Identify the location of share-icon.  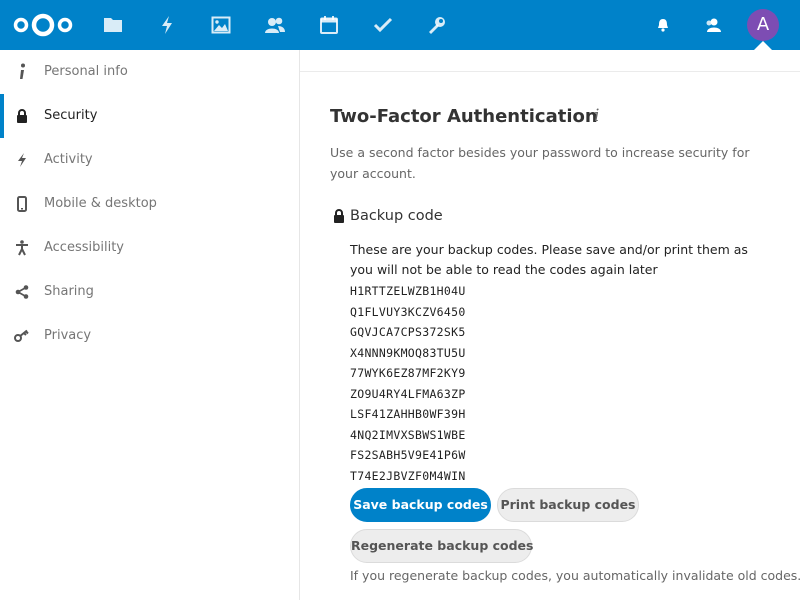
(22, 292).